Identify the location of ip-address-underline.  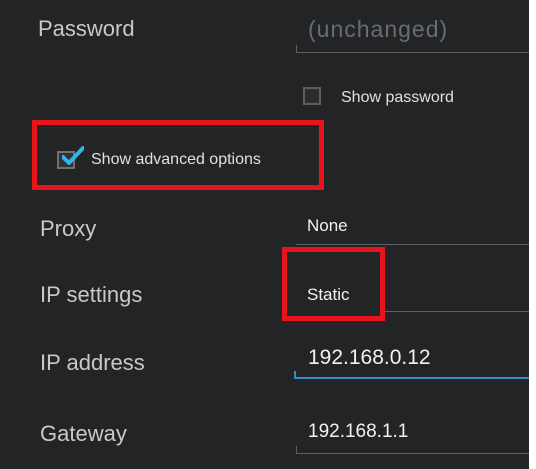
(412, 378).